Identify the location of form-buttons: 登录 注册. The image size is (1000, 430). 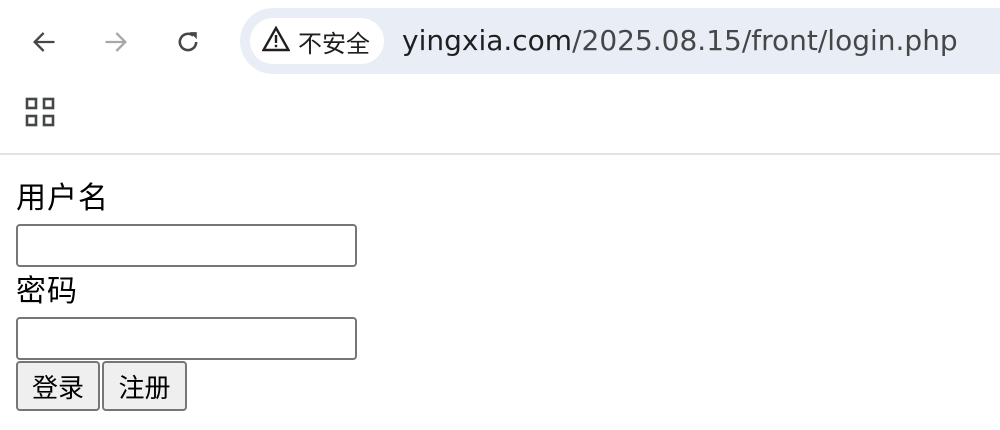
(186, 386).